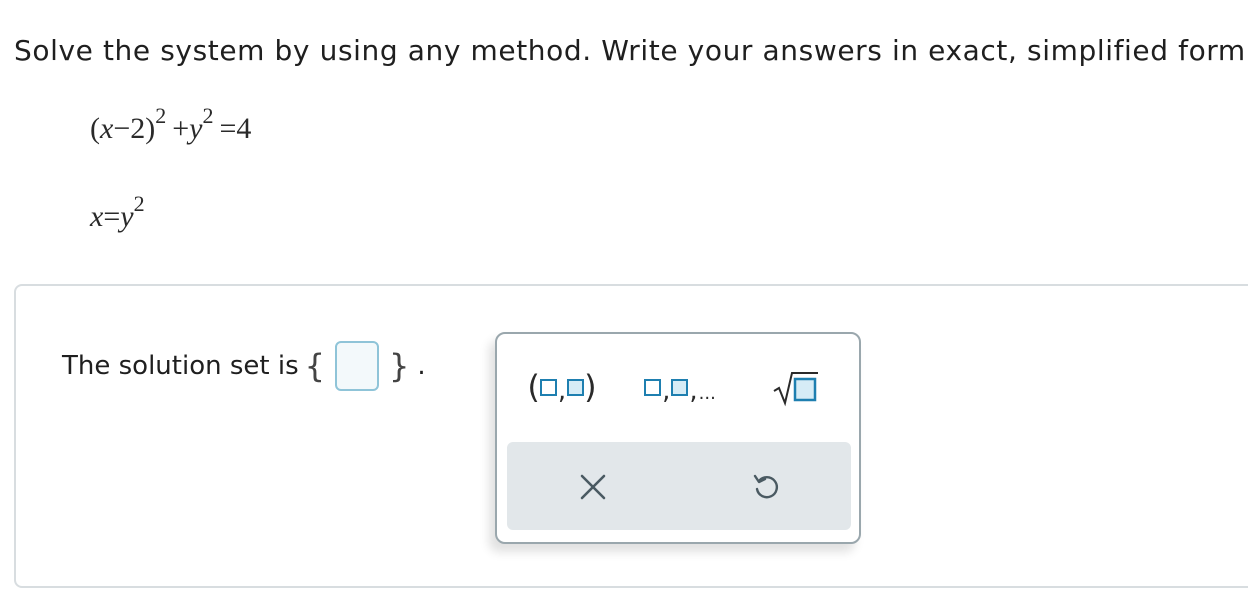 This screenshot has width=1248, height=608. What do you see at coordinates (181, 128) in the screenshot?
I see `plus-sign: +` at bounding box center [181, 128].